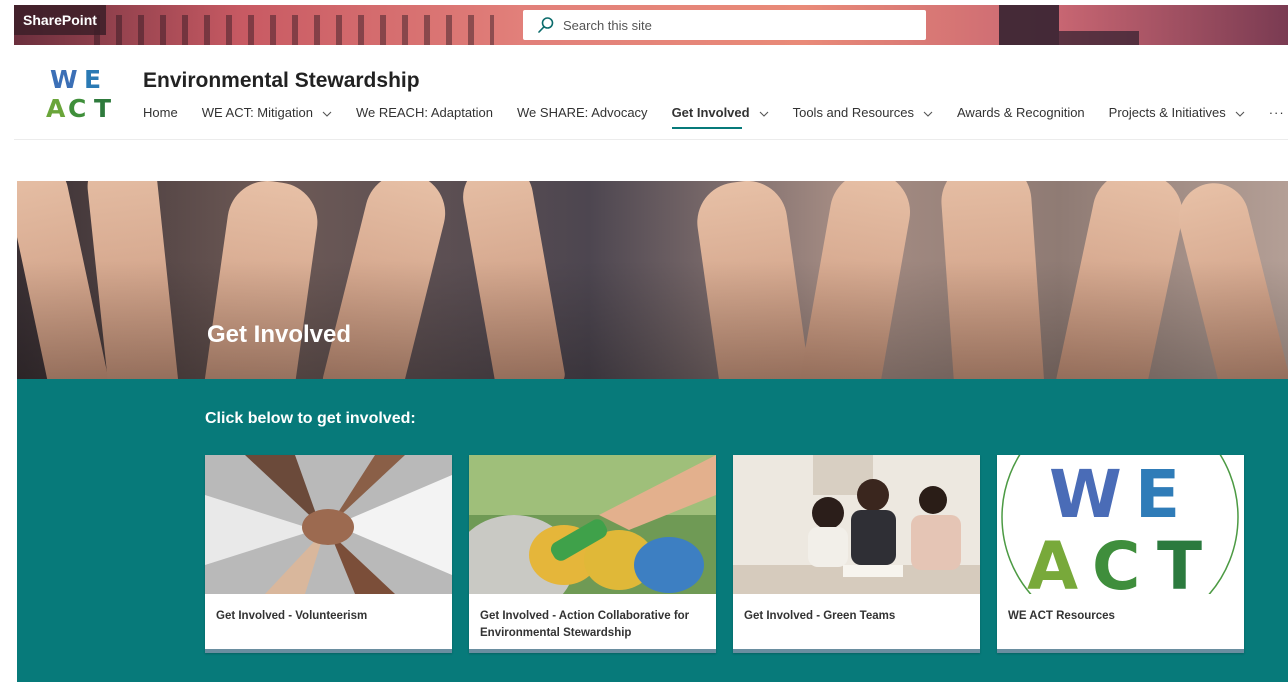  What do you see at coordinates (294, 30) in the screenshot?
I see `banner-palms-decoration` at bounding box center [294, 30].